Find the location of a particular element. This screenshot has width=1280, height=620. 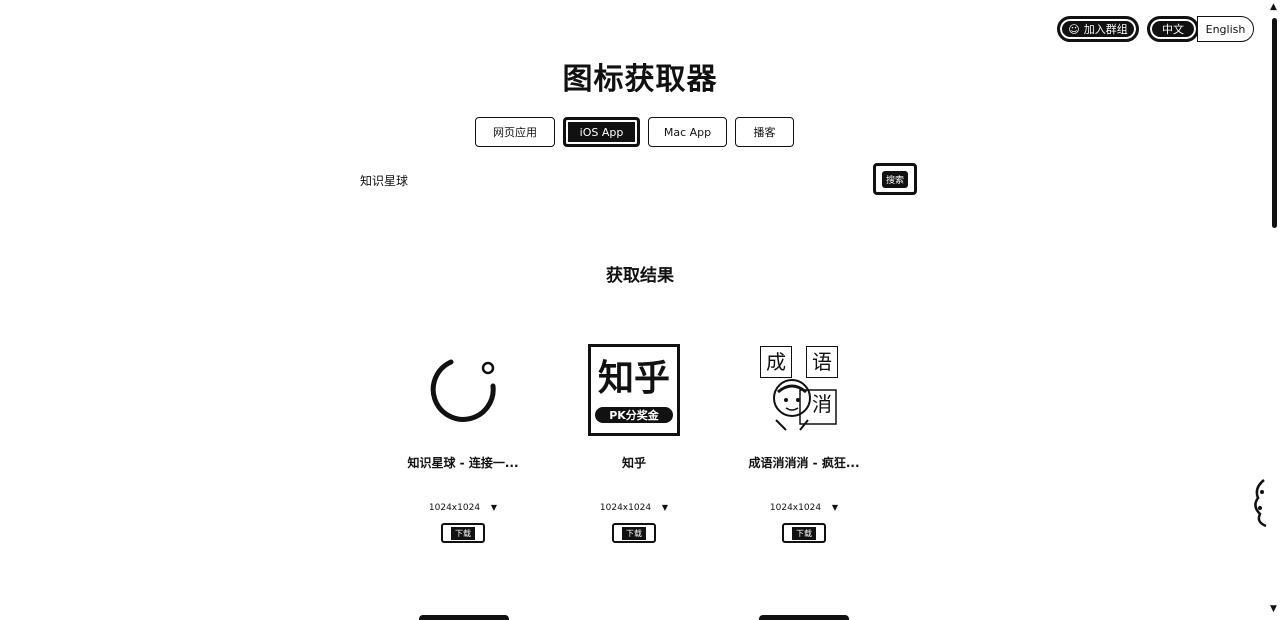

lang-en-button: English is located at coordinates (1225, 29).